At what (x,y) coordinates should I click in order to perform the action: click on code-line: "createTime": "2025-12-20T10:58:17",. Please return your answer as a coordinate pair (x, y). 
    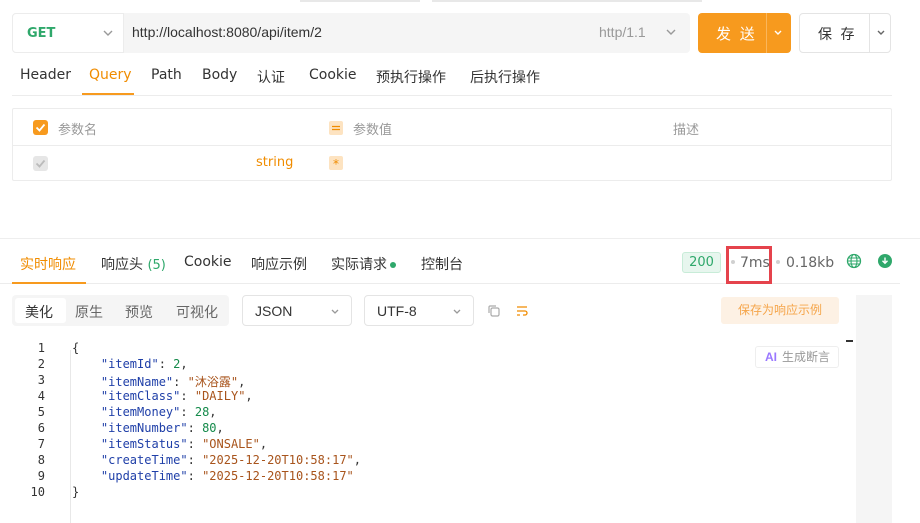
    Looking at the image, I should click on (231, 460).